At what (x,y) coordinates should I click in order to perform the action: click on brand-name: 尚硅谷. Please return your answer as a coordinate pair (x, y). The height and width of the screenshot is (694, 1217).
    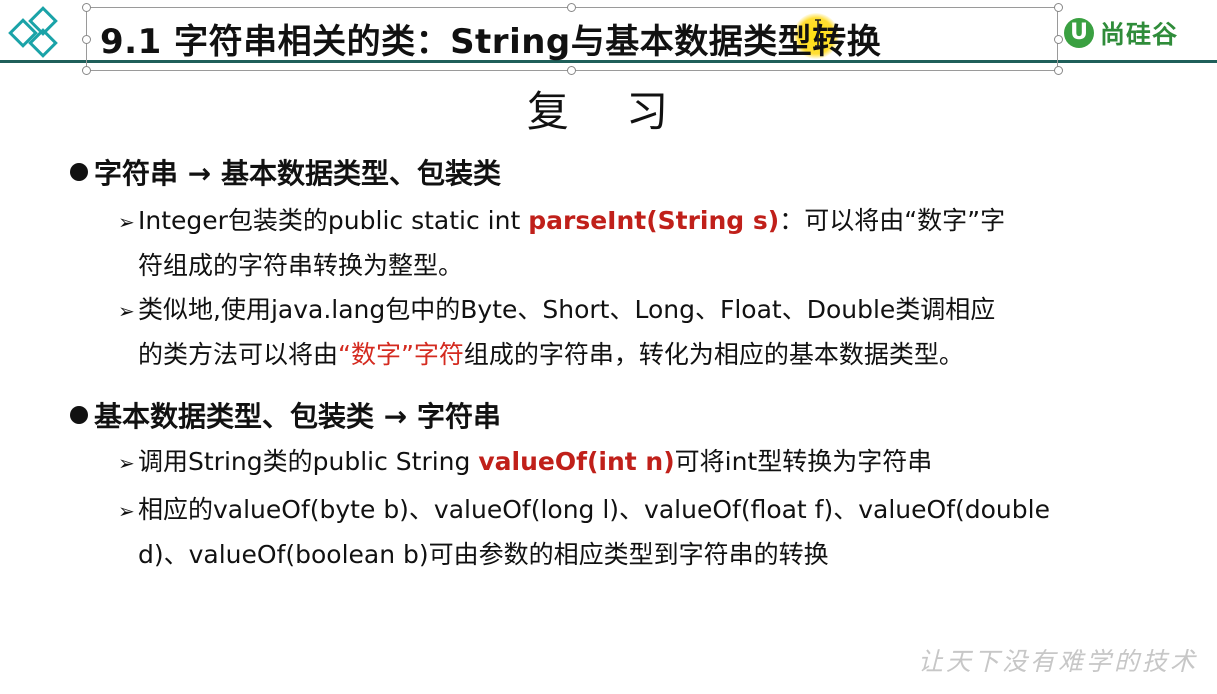
    Looking at the image, I should click on (1139, 34).